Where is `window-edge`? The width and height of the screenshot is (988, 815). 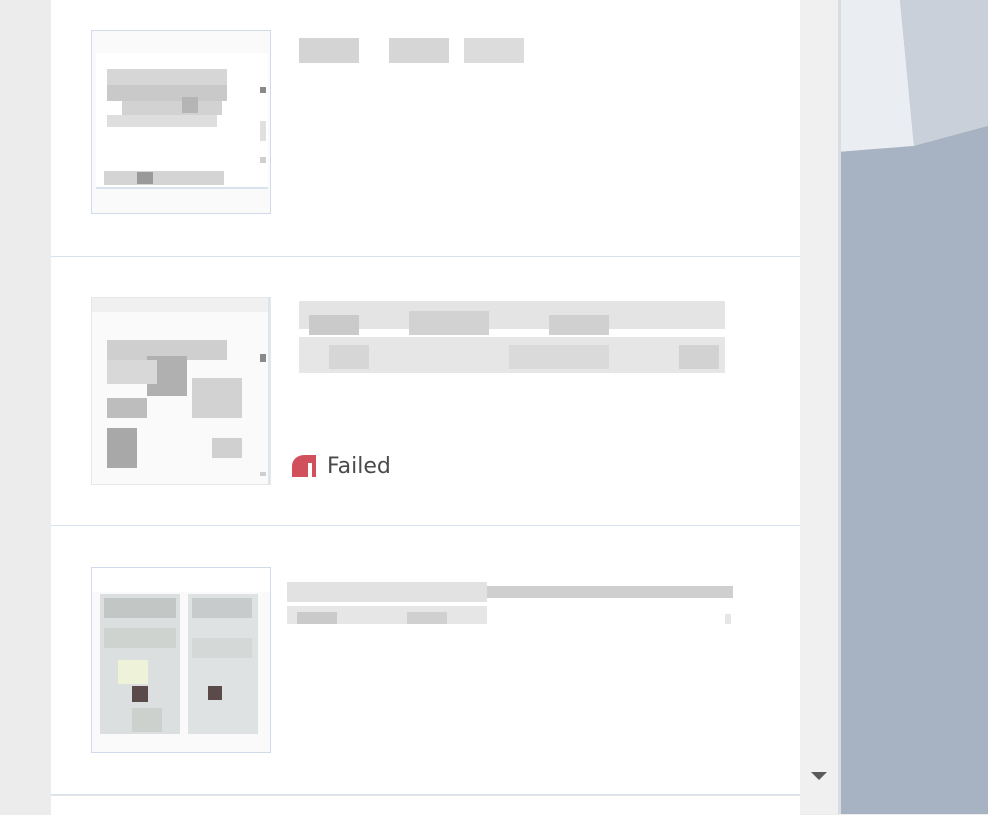 window-edge is located at coordinates (839, 407).